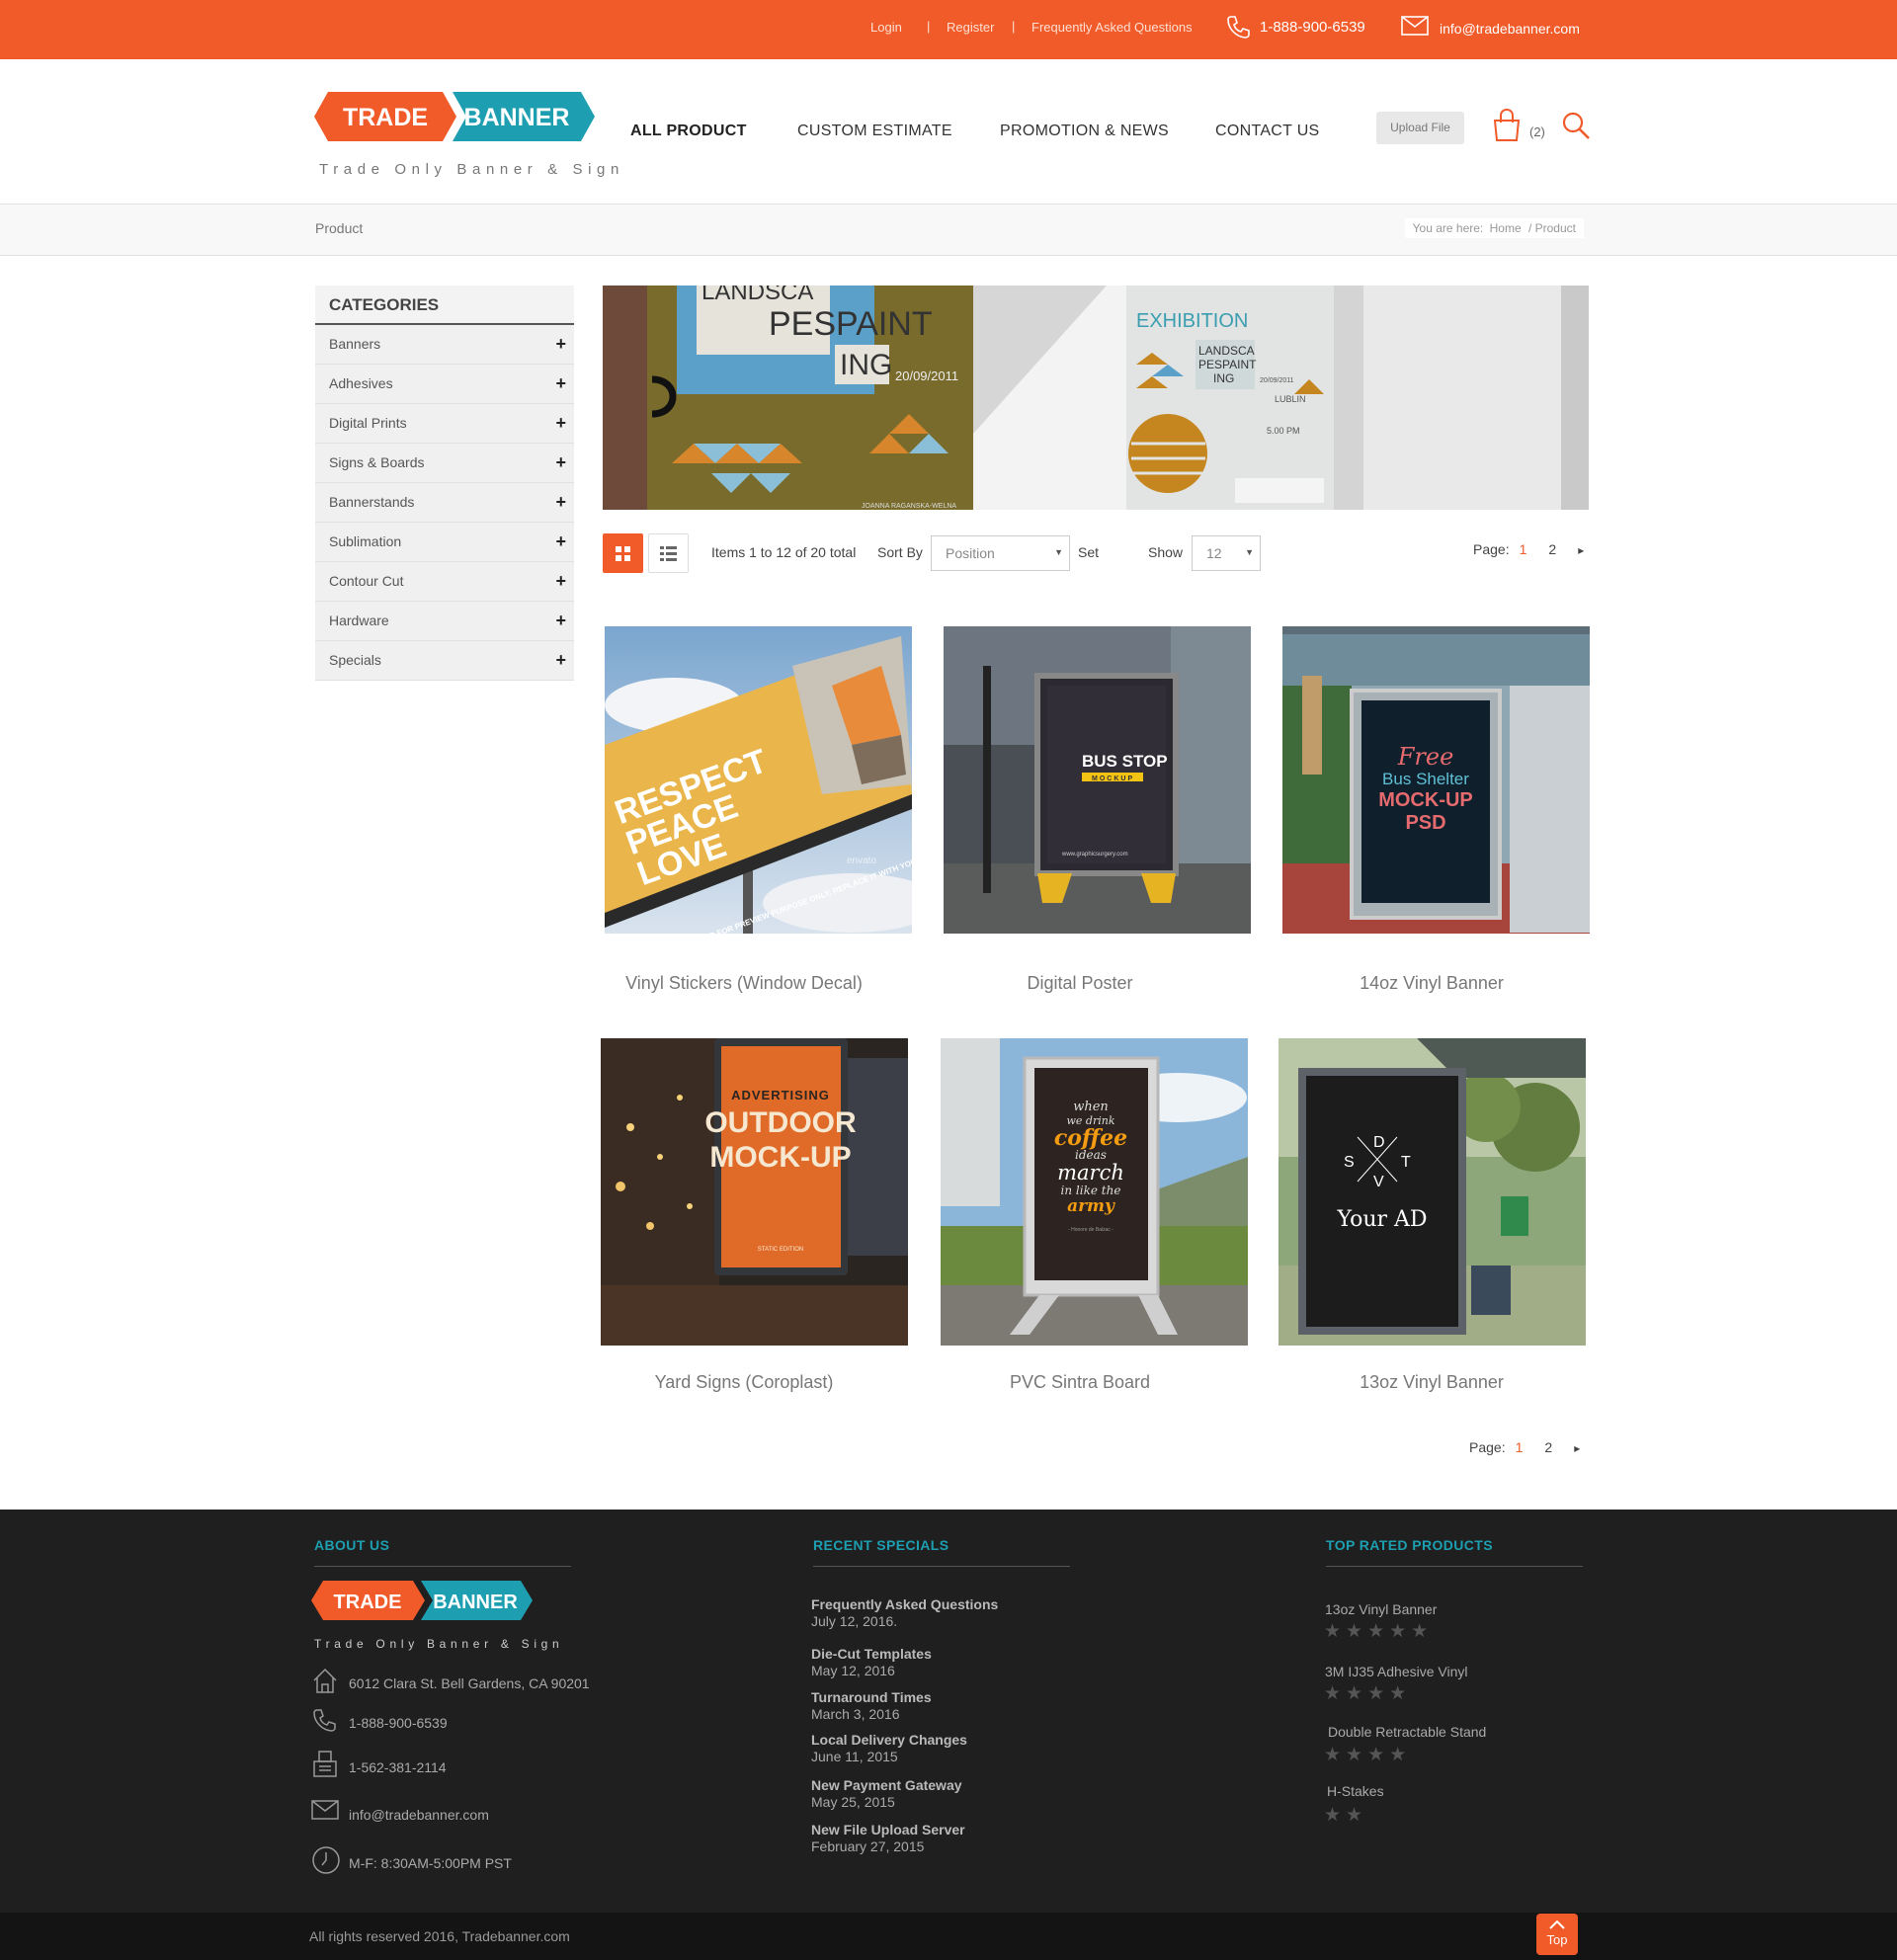  What do you see at coordinates (1226, 553) in the screenshot?
I see `show-limit-select: 12 ▼` at bounding box center [1226, 553].